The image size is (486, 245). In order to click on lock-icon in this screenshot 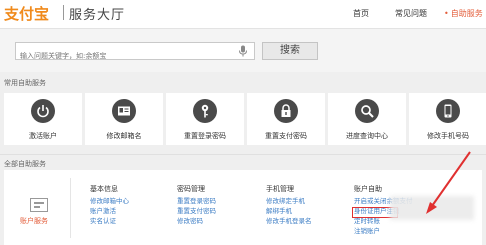, I will do `click(286, 110)`.